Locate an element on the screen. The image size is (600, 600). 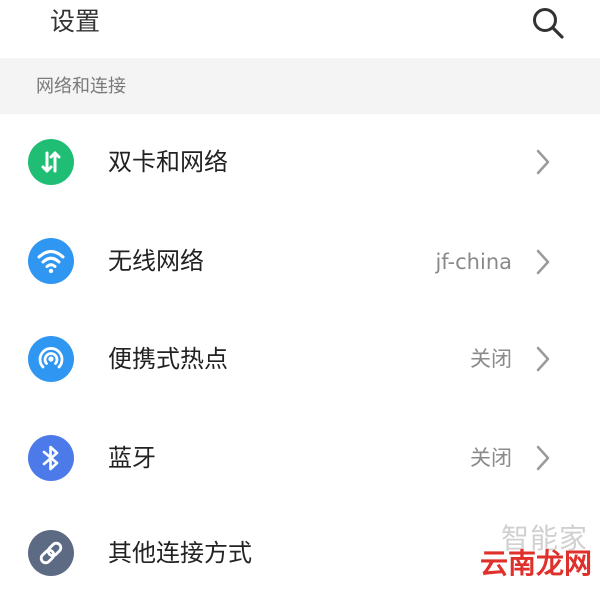
search-icon is located at coordinates (548, 23).